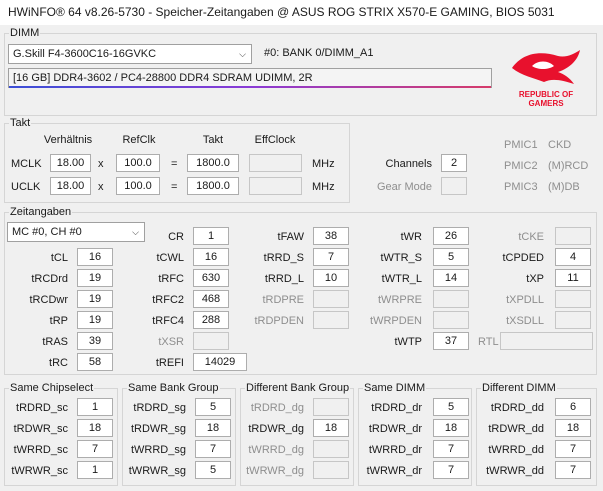  What do you see at coordinates (211, 320) in the screenshot?
I see `tRFC4-value: 288` at bounding box center [211, 320].